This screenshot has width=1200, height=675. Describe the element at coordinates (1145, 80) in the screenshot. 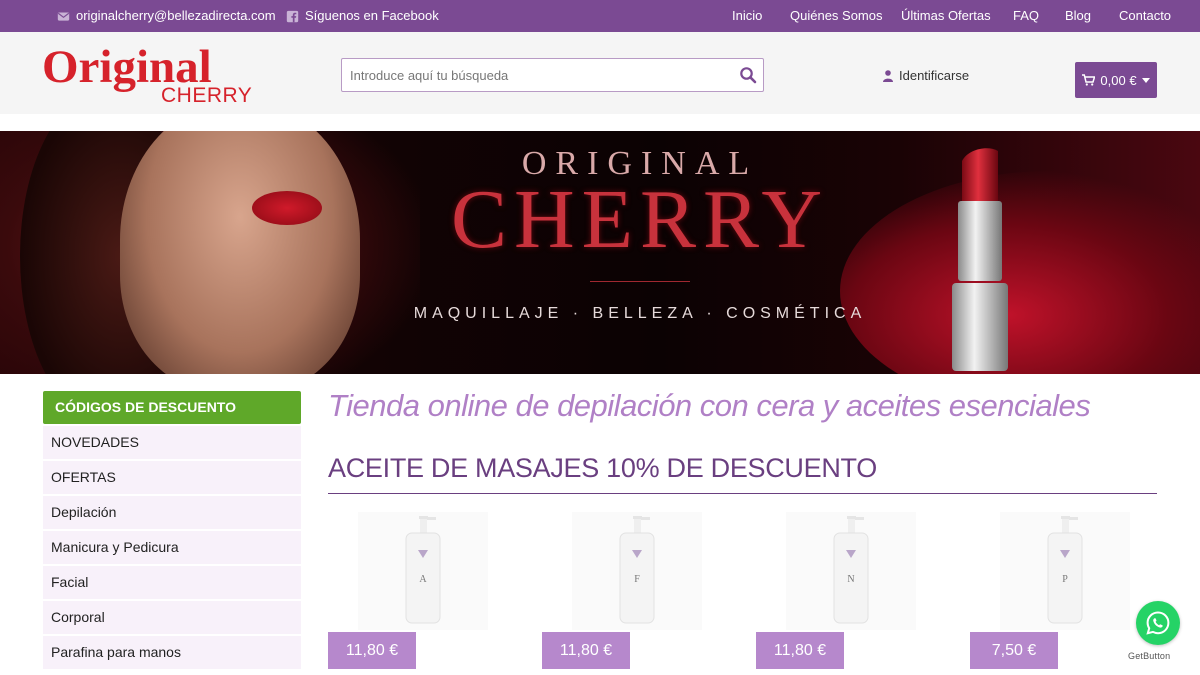

I see `caret-down-icon` at that location.